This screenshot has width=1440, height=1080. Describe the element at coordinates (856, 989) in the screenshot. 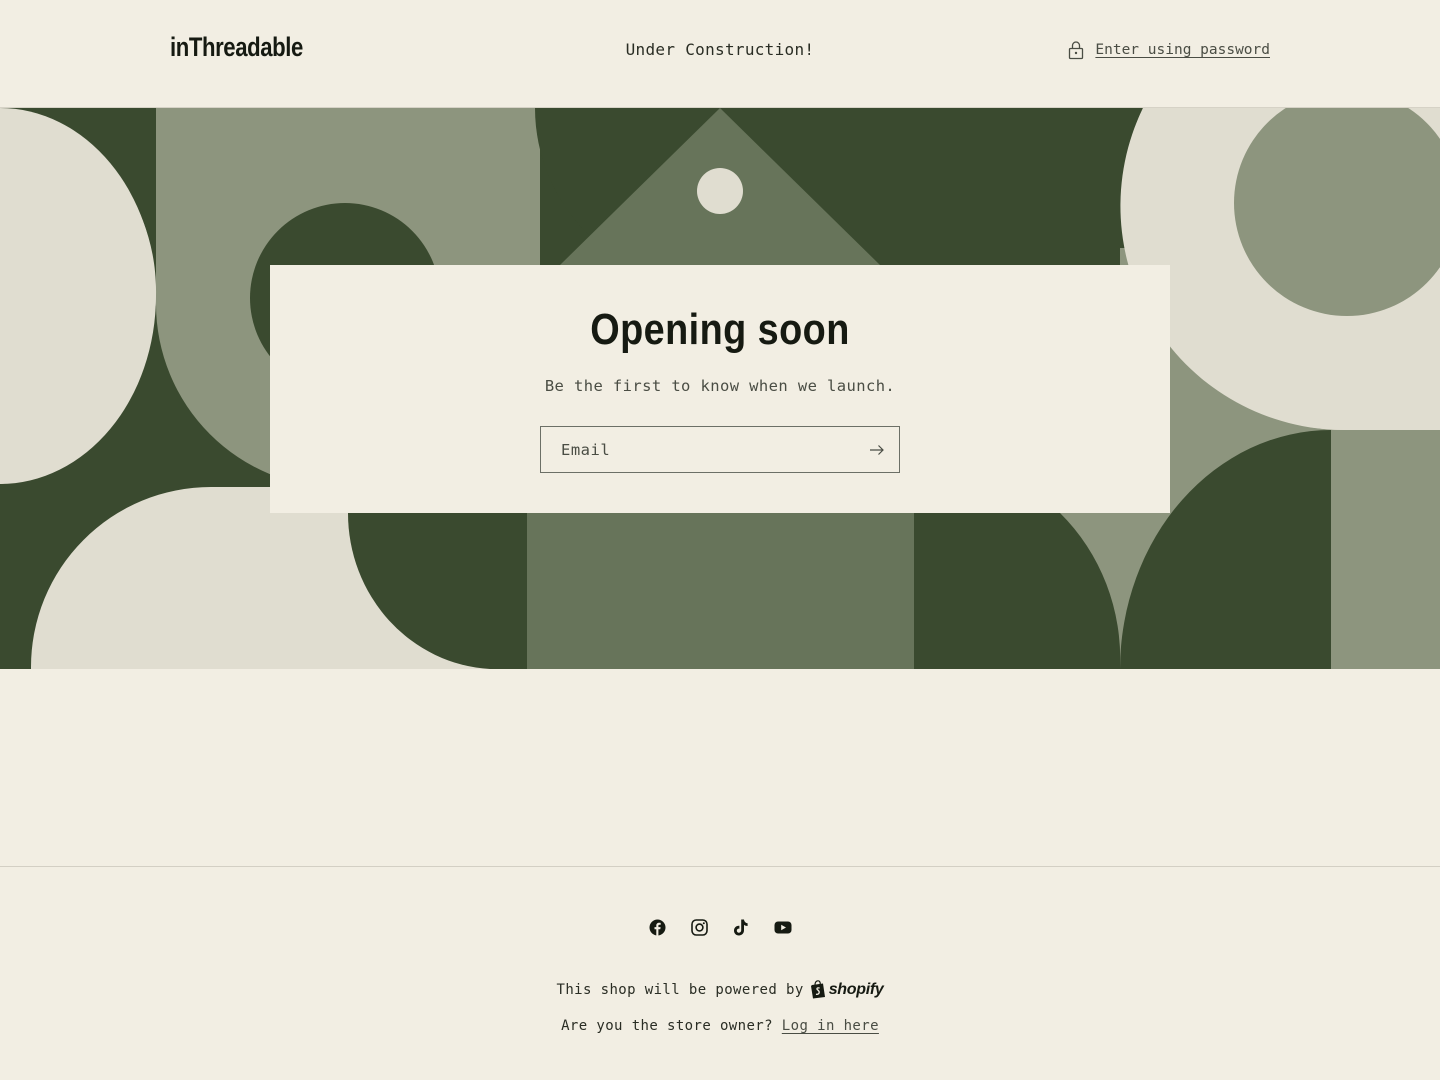

I see `shopify-label: shopify` at that location.